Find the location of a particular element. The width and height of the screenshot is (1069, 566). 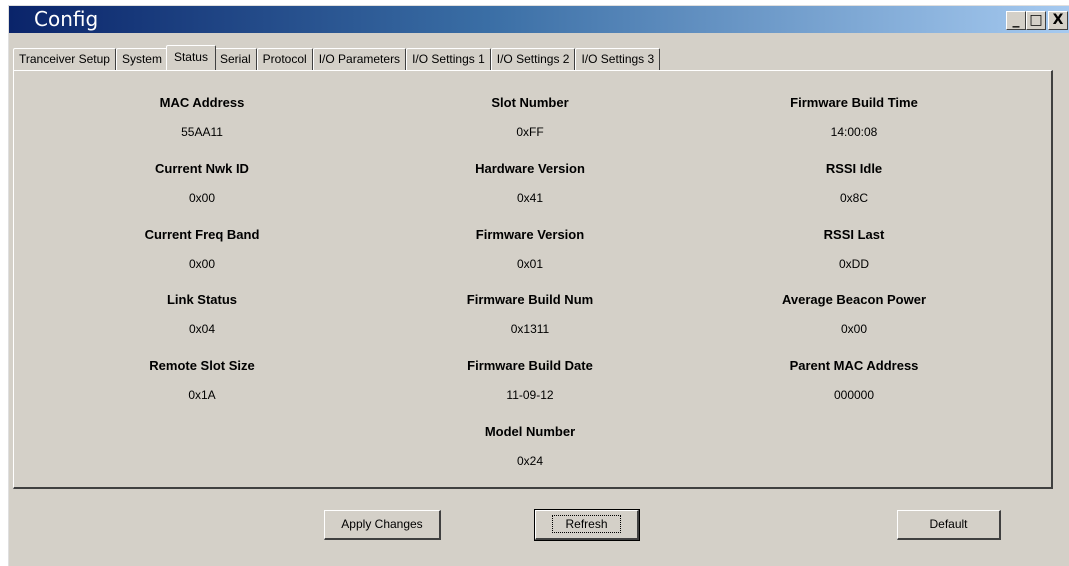

firmware-version-field: Firmware Version 0x01 is located at coordinates (530, 249).